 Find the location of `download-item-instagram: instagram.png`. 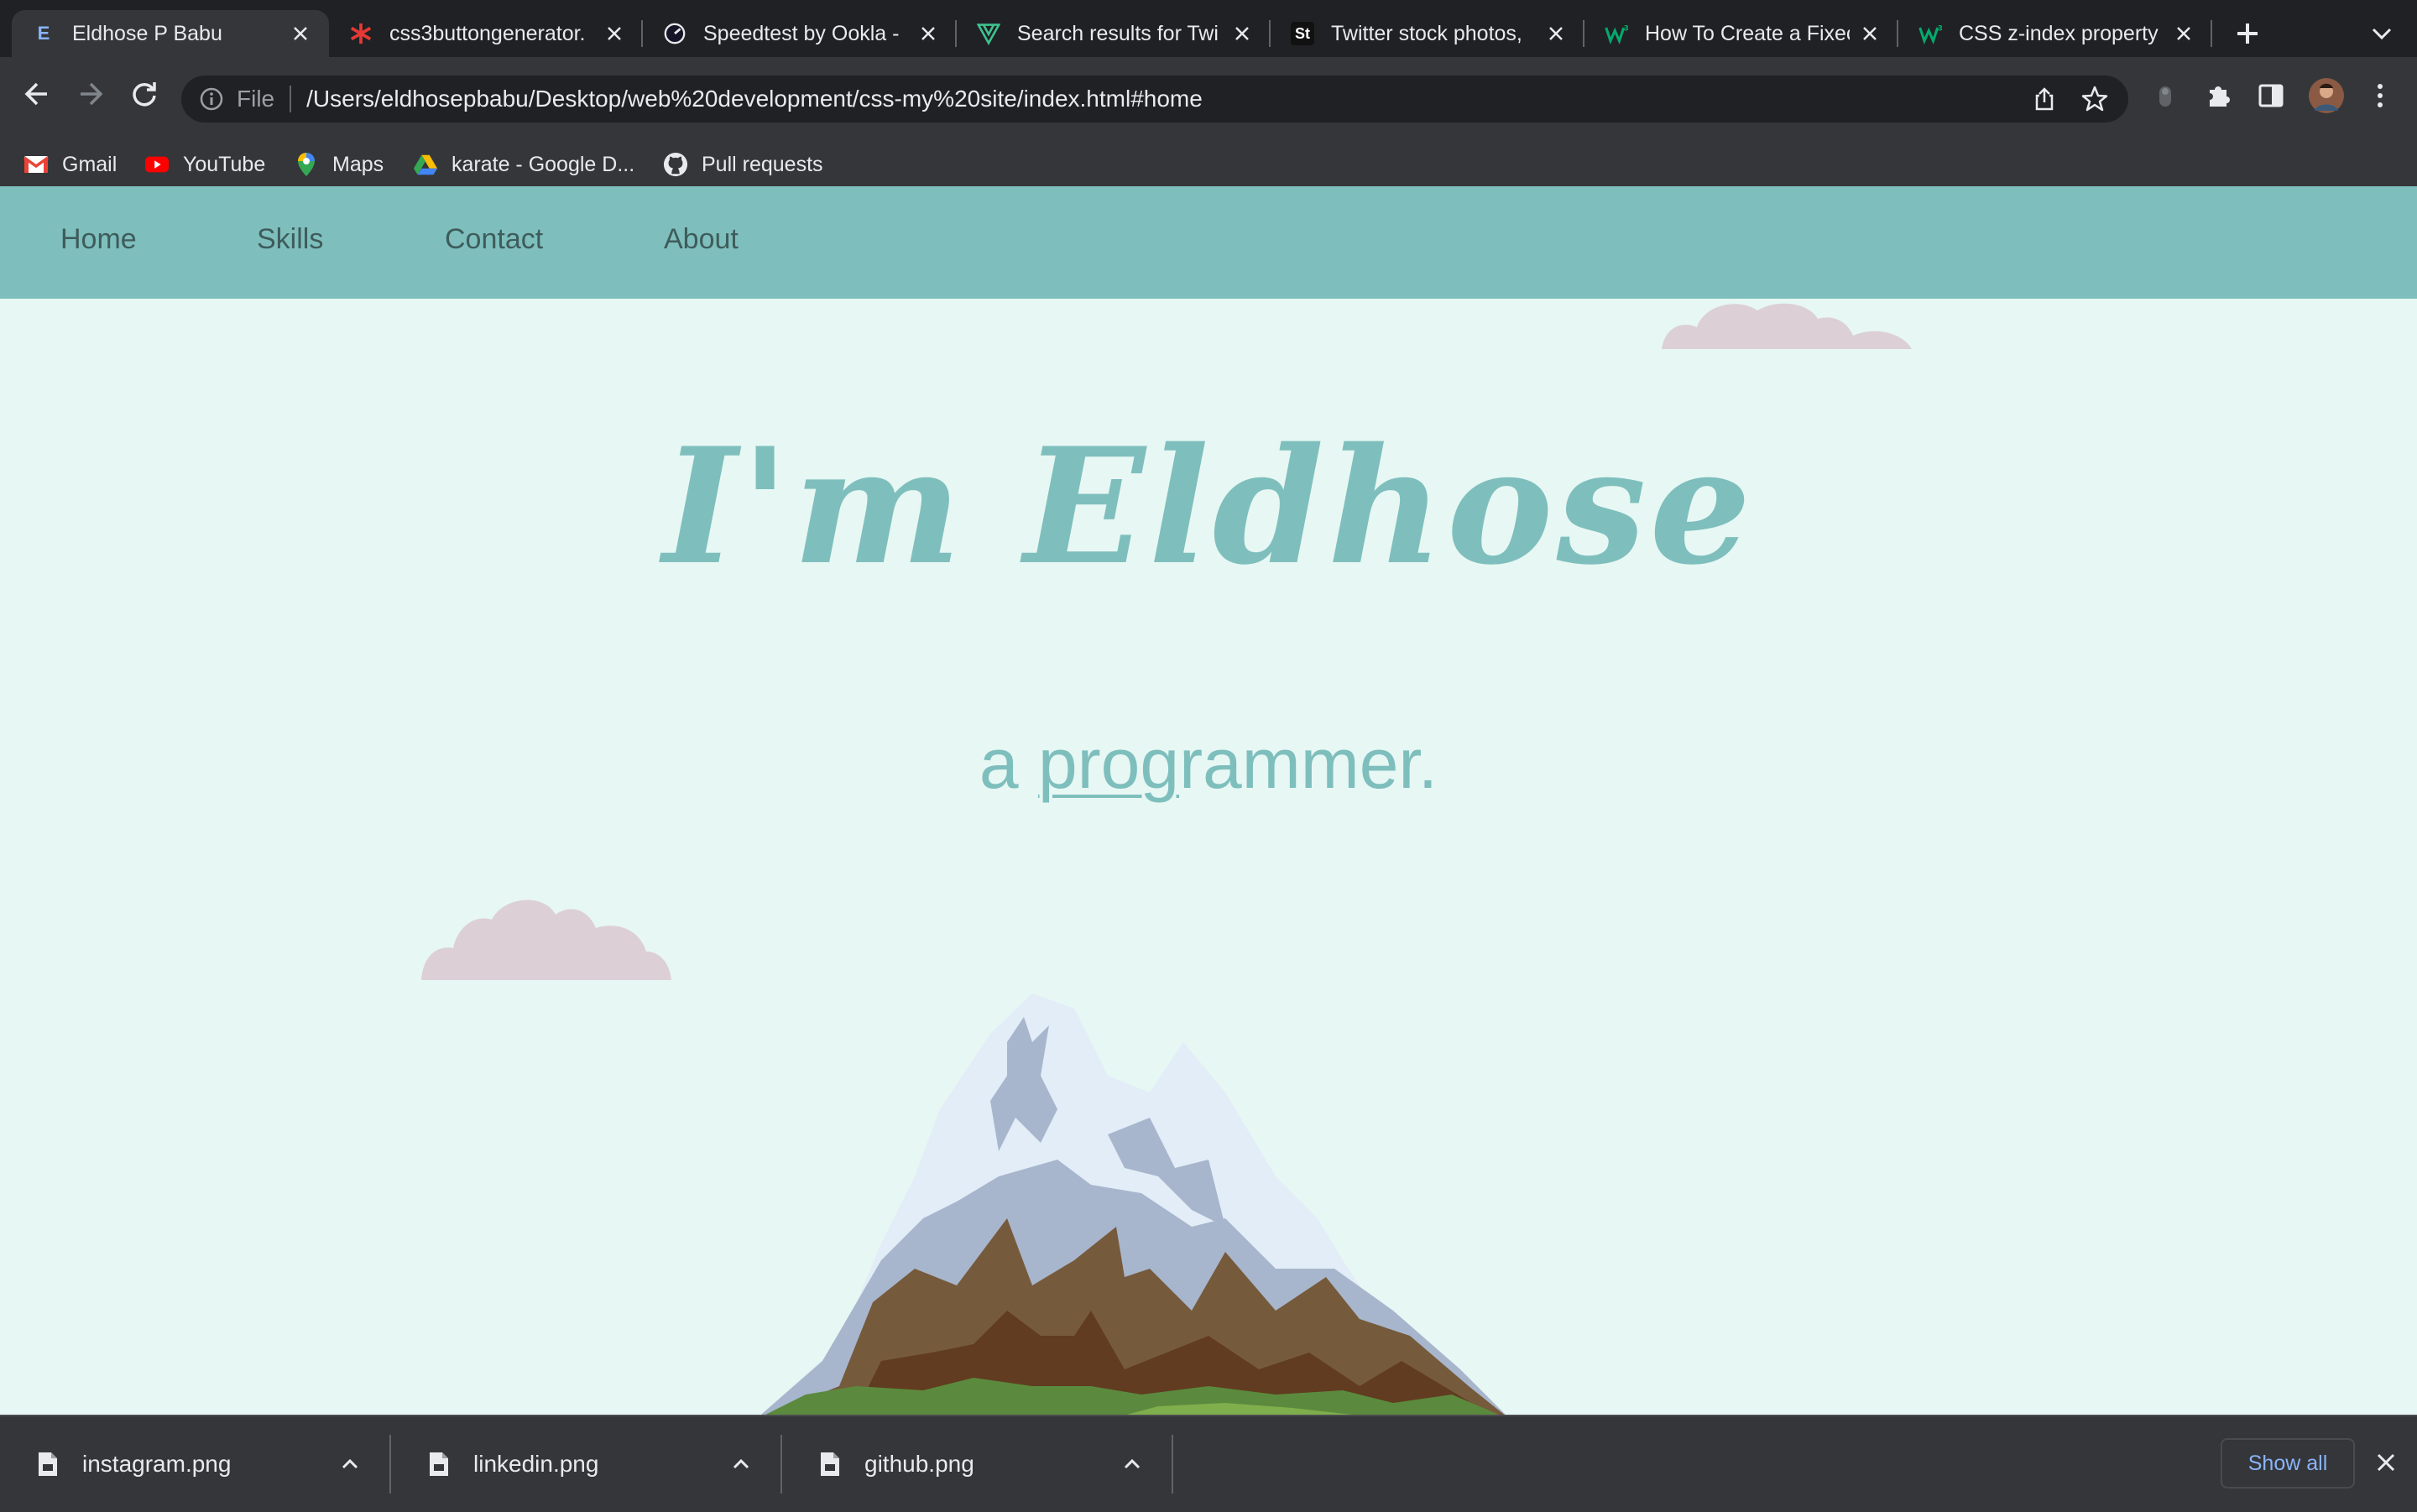

download-item-instagram: instagram.png is located at coordinates (195, 1464).